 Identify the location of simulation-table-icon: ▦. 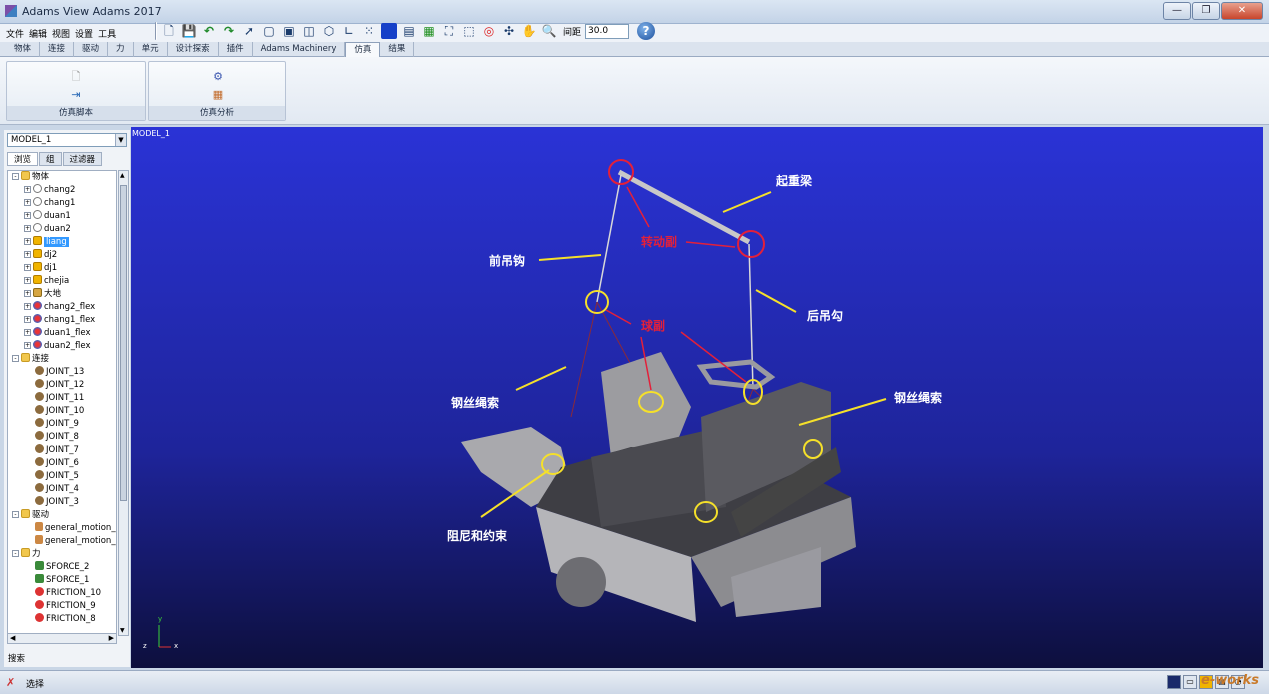
(218, 95).